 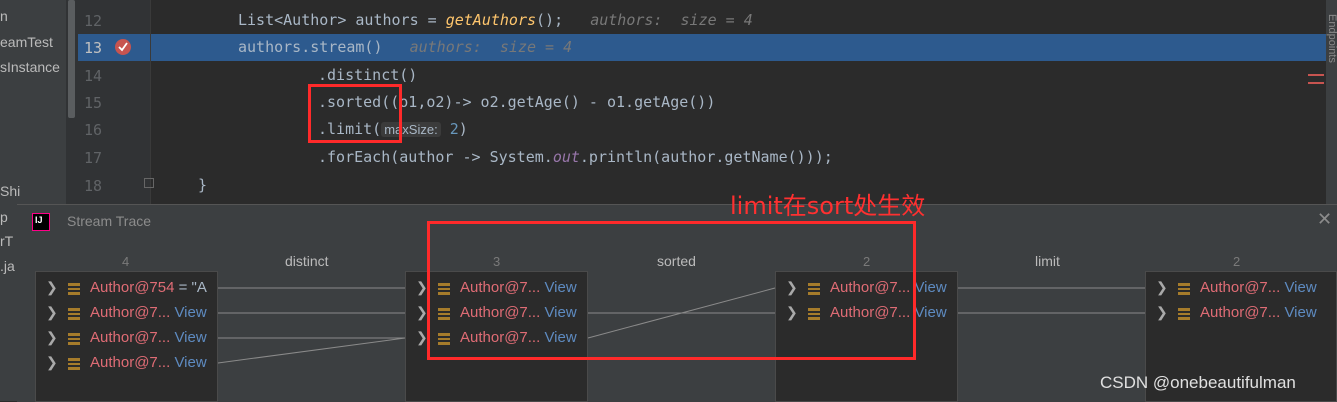 I want to click on code-token: out, so click(x=566, y=157).